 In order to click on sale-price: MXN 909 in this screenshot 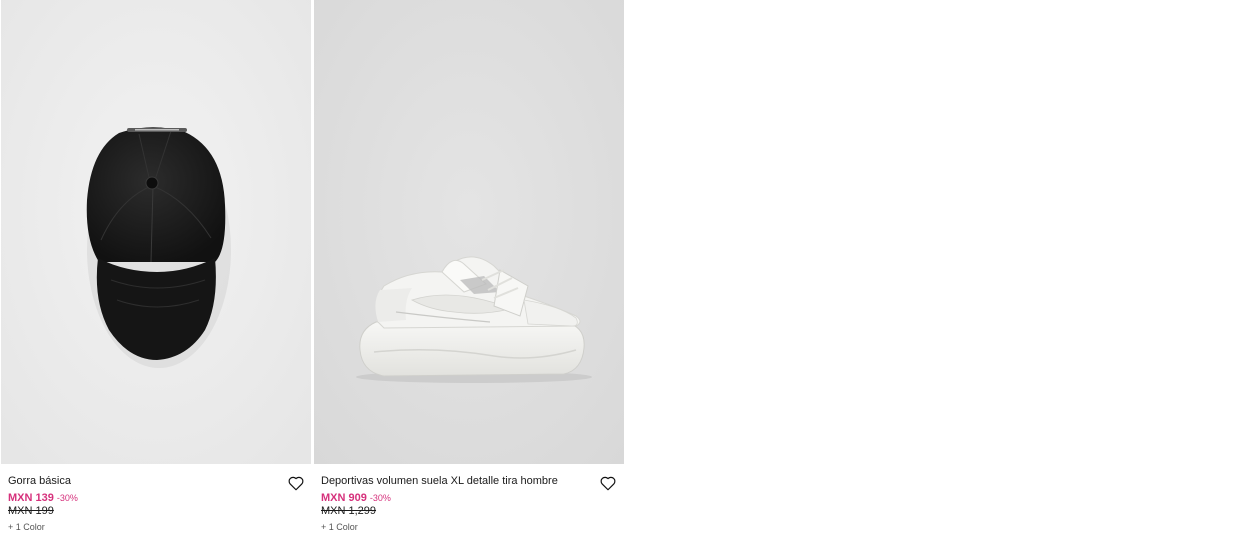, I will do `click(344, 498)`.